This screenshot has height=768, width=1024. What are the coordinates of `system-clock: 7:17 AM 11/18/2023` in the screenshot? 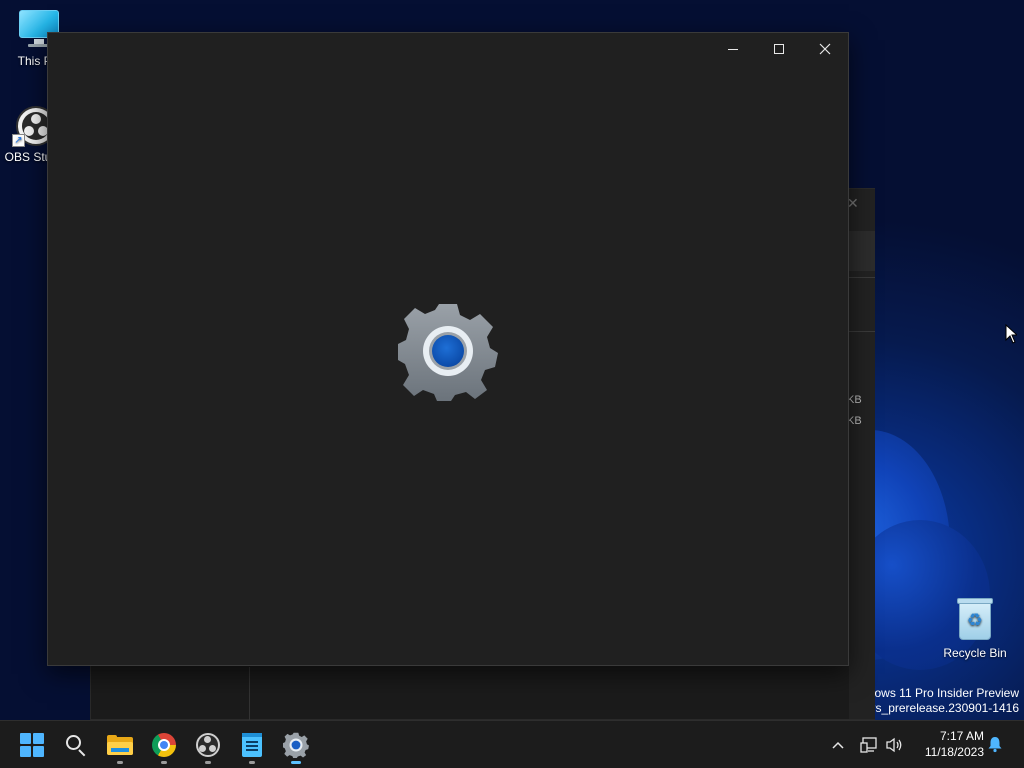 It's located at (948, 744).